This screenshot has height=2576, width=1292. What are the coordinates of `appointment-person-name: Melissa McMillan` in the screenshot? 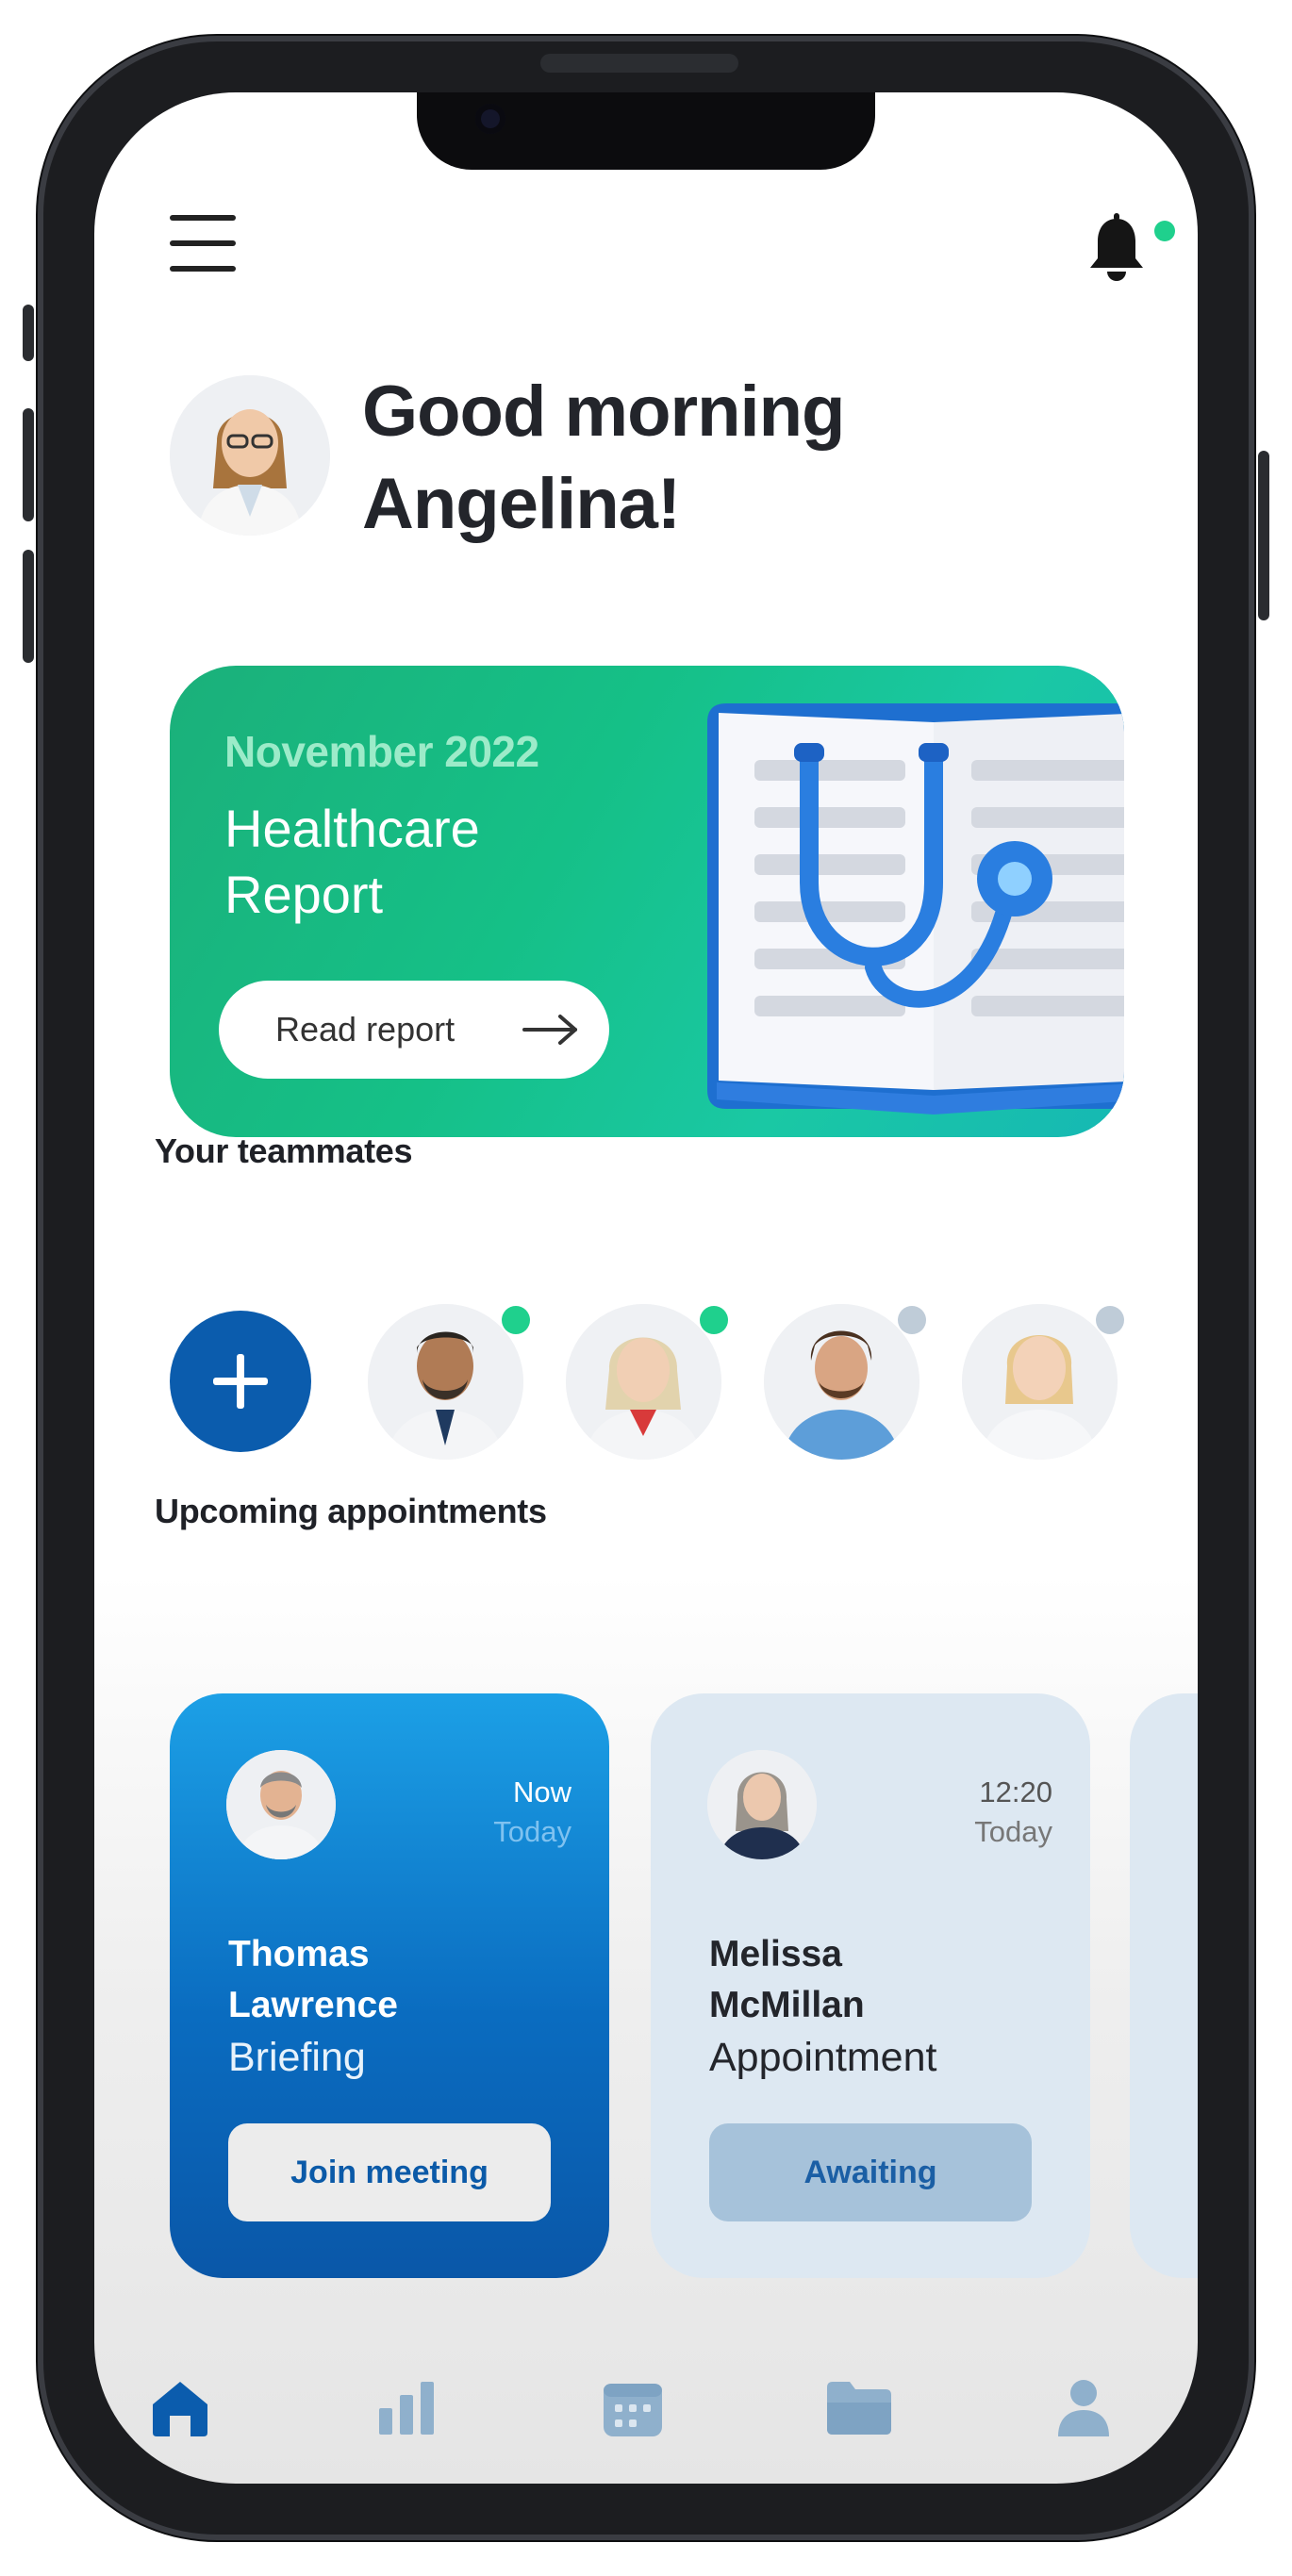 It's located at (787, 1980).